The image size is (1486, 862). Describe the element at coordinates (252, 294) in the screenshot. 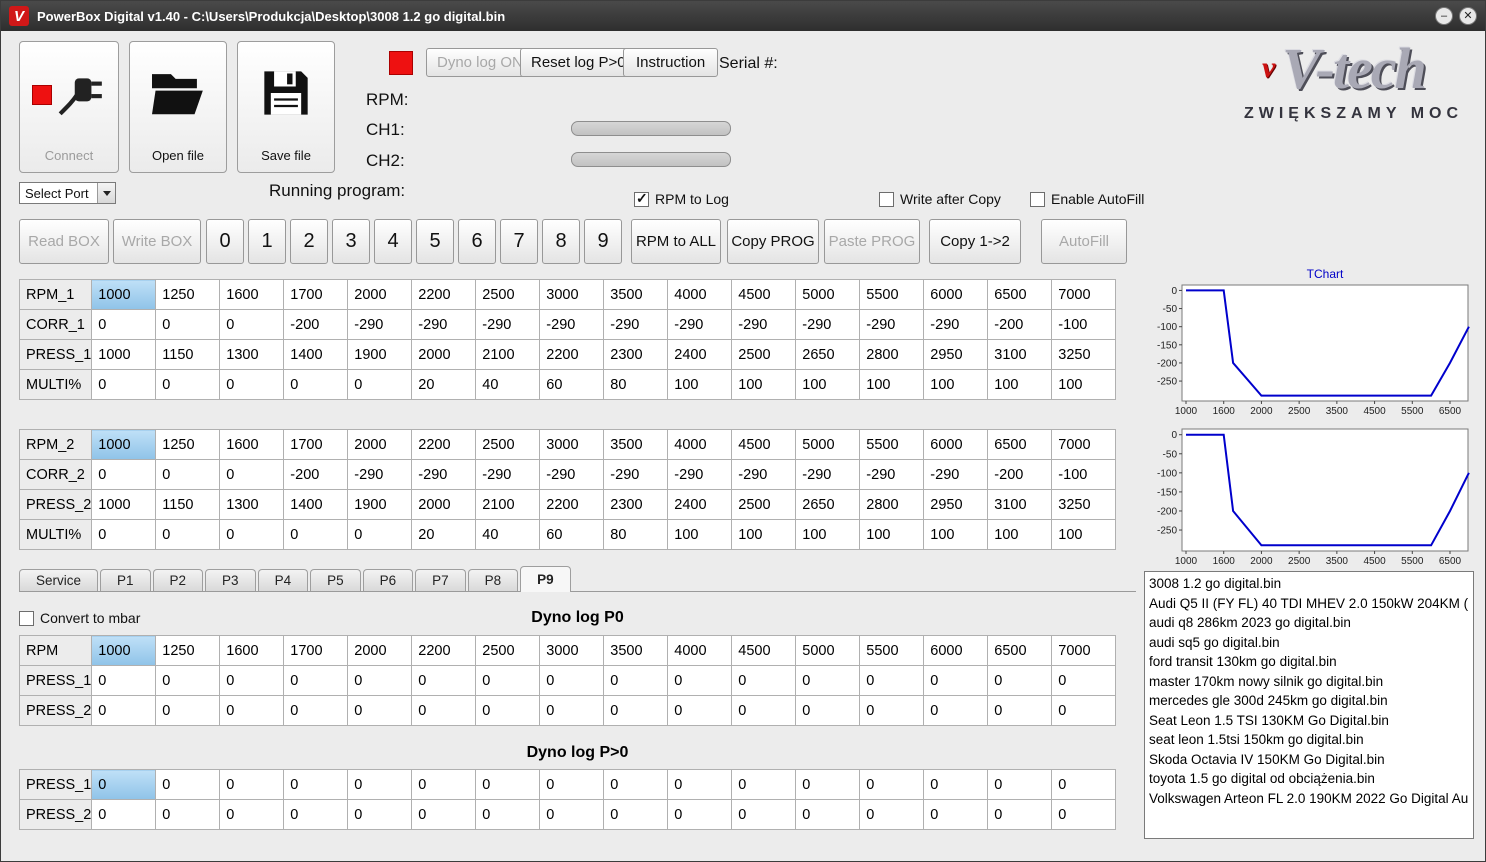

I see `grid-cell: 1600` at that location.